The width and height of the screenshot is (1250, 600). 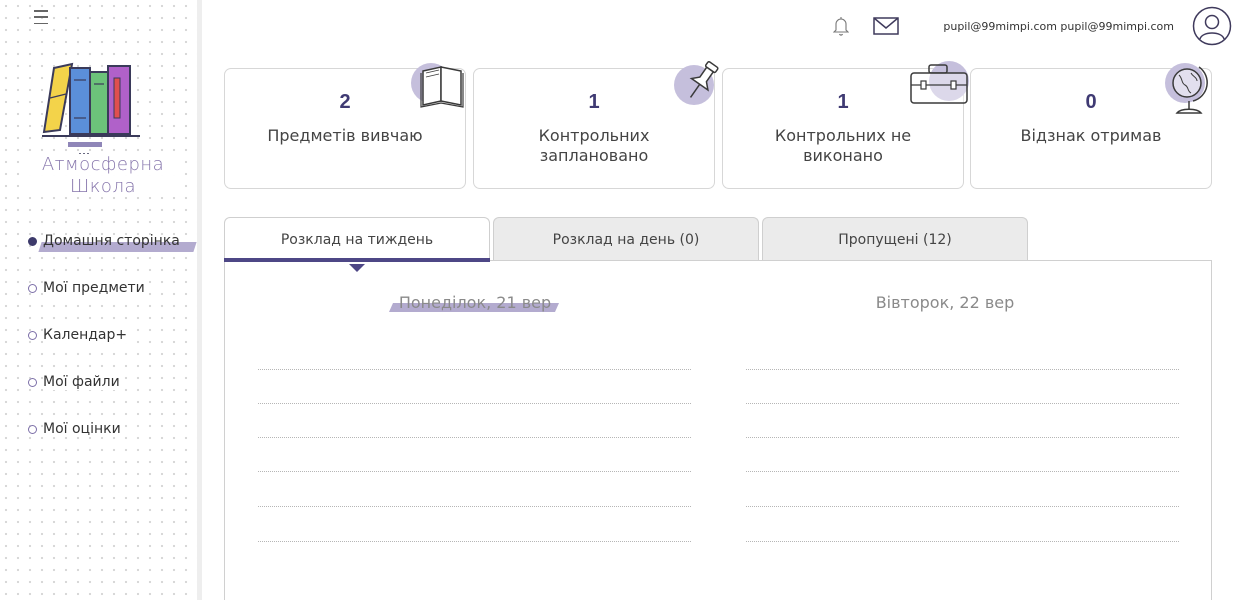 What do you see at coordinates (83, 429) in the screenshot?
I see `sidebar-item-label: Мої оцінки` at bounding box center [83, 429].